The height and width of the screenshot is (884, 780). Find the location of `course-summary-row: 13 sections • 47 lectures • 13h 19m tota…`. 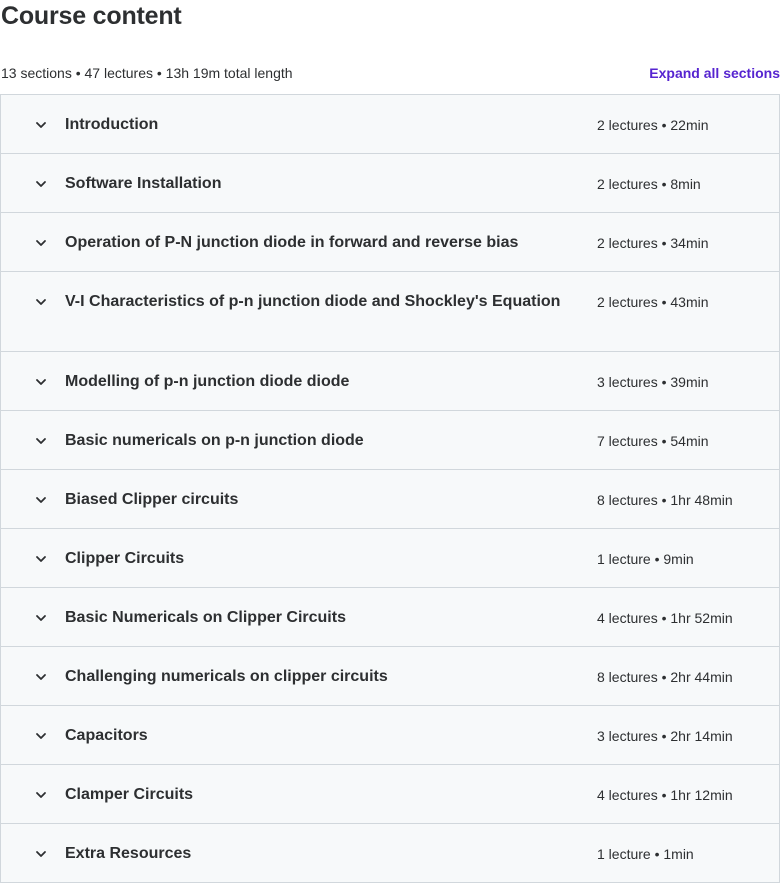

course-summary-row: 13 sections • 47 lectures • 13h 19m tota… is located at coordinates (390, 73).